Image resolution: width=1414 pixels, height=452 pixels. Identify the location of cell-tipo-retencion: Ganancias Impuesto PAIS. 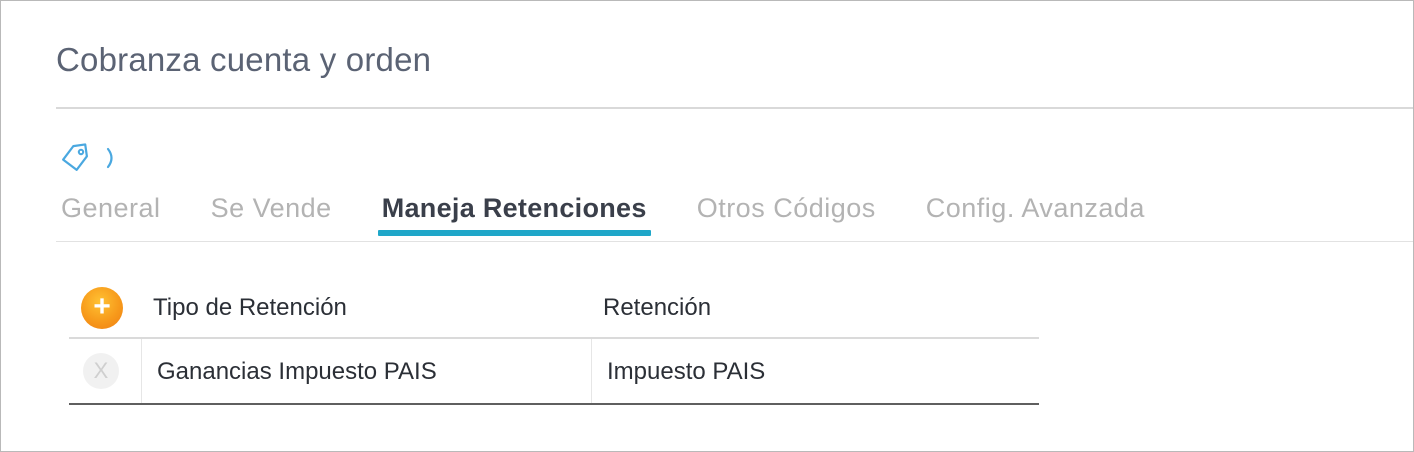
(297, 372).